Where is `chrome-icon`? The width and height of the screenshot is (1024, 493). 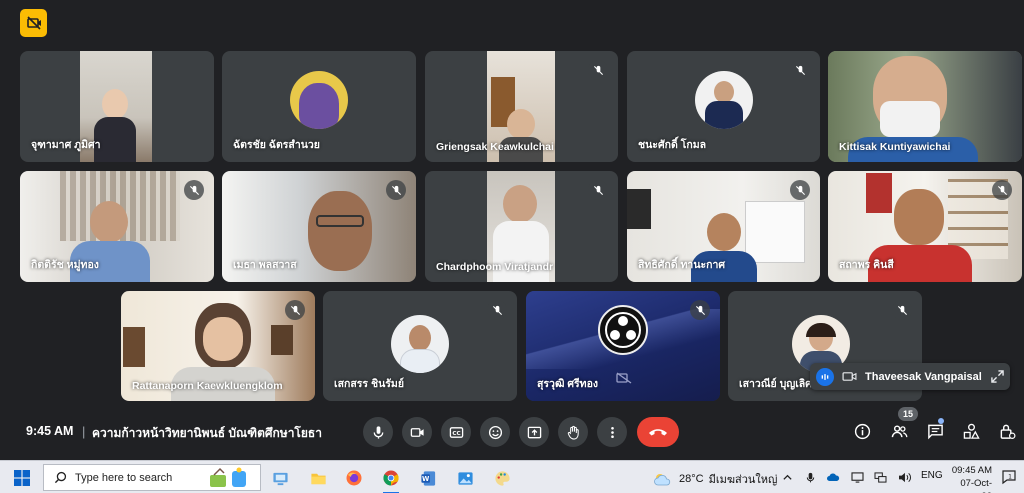 chrome-icon is located at coordinates (391, 478).